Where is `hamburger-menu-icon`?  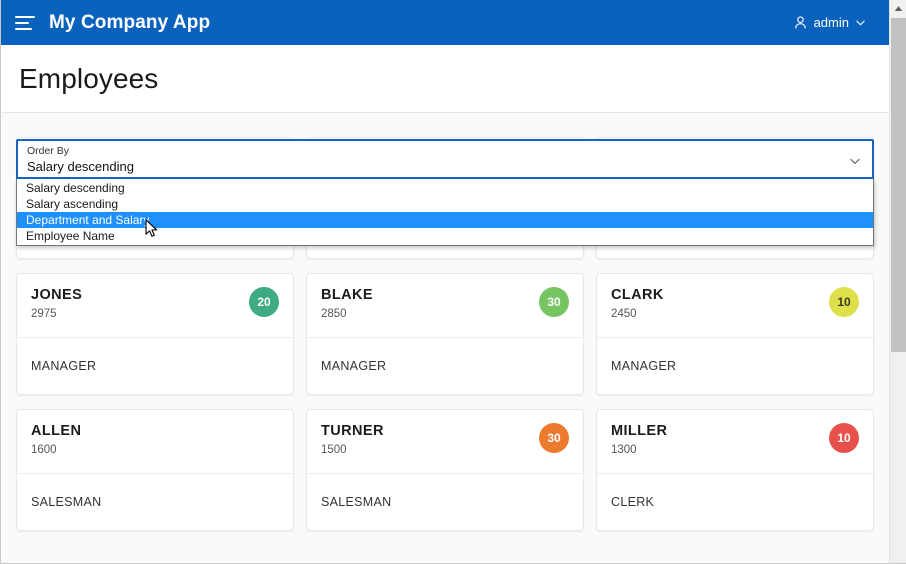
hamburger-menu-icon is located at coordinates (25, 22).